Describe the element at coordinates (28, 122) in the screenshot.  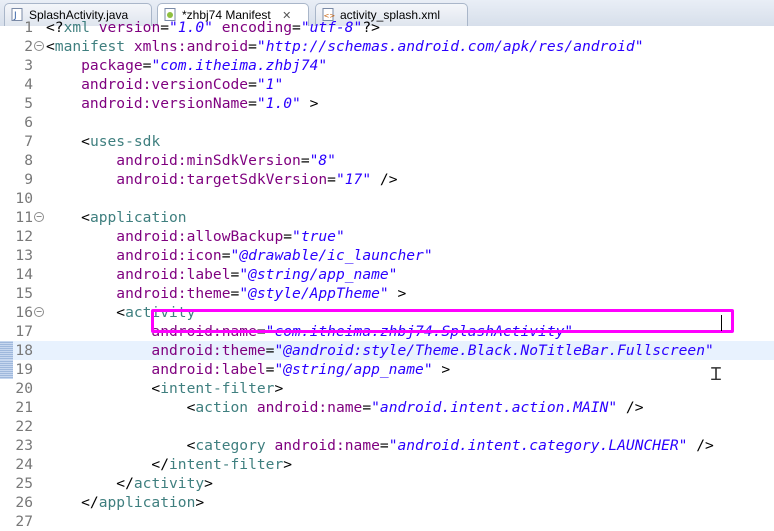
I see `line-number: 6` at that location.